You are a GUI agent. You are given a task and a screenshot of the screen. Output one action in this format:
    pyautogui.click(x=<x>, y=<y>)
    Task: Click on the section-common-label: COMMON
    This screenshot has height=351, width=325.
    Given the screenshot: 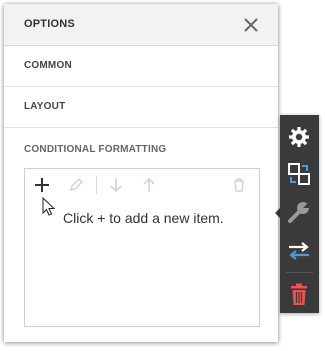 What is the action you would take?
    pyautogui.click(x=48, y=65)
    